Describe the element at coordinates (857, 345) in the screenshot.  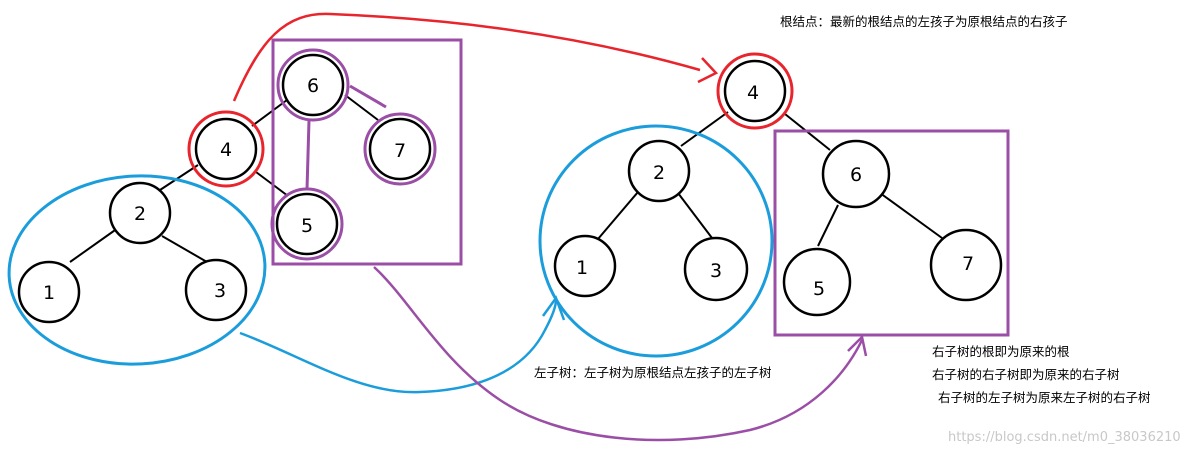
I see `purple-arrowhead` at that location.